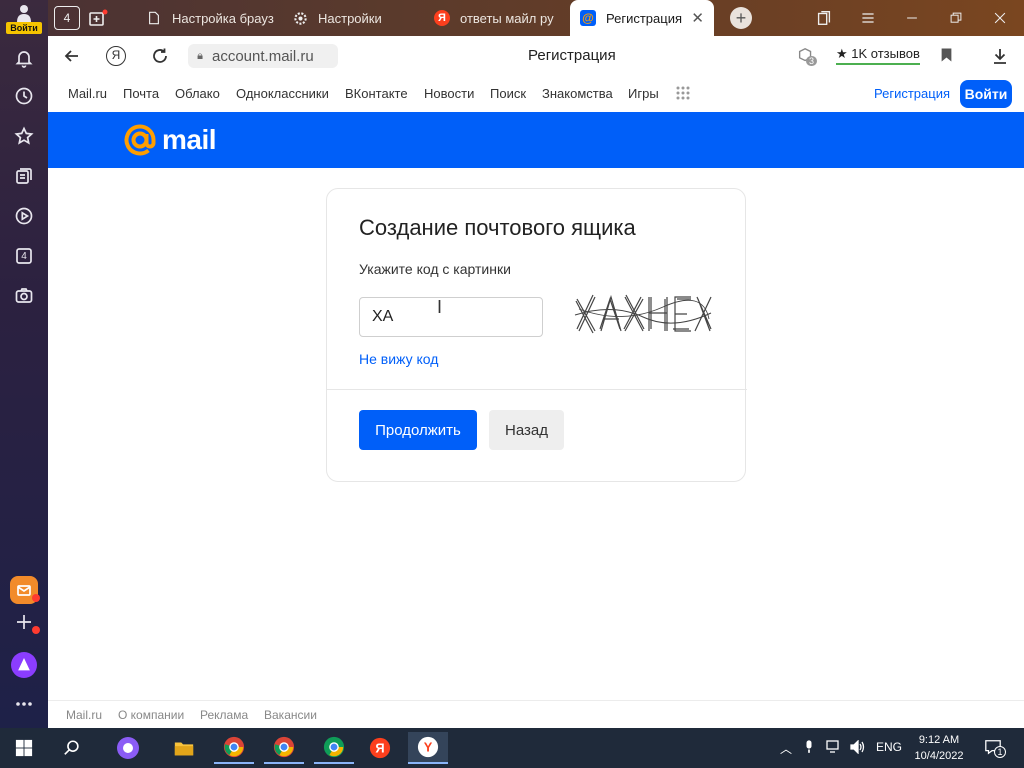 The height and width of the screenshot is (768, 1024). I want to click on tab-title: Настройки, so click(350, 18).